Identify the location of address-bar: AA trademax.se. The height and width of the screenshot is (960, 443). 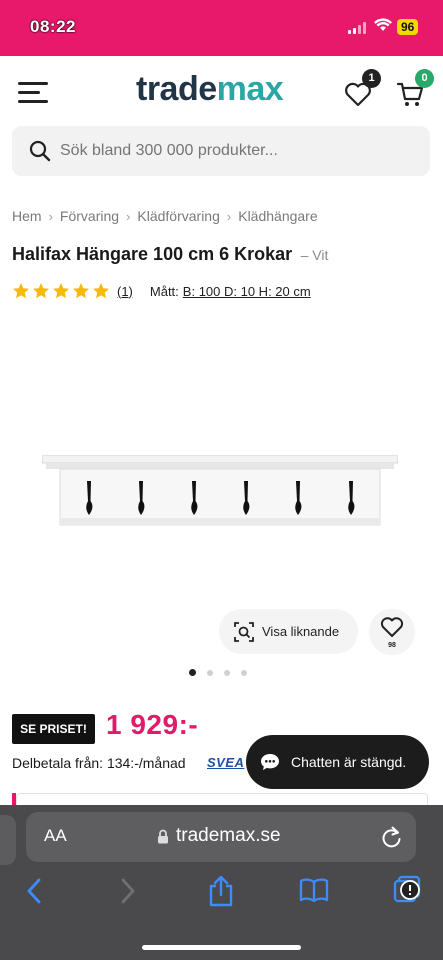
(221, 837).